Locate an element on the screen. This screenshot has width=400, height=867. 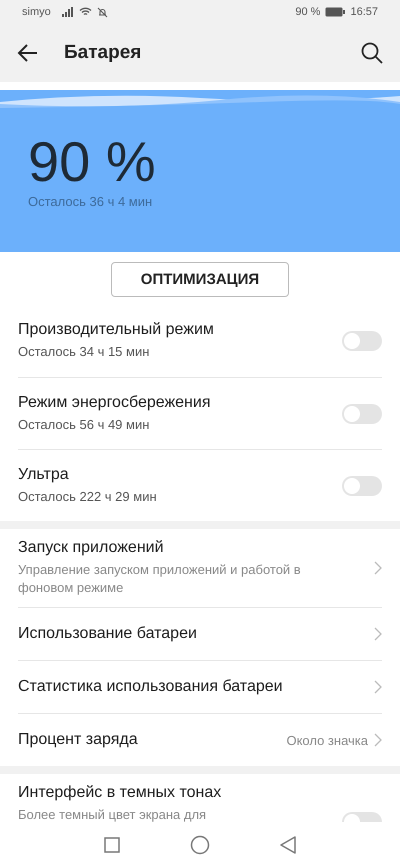
setting-description: Управление запуском приложений и работой в фоновом режиме is located at coordinates (160, 579).